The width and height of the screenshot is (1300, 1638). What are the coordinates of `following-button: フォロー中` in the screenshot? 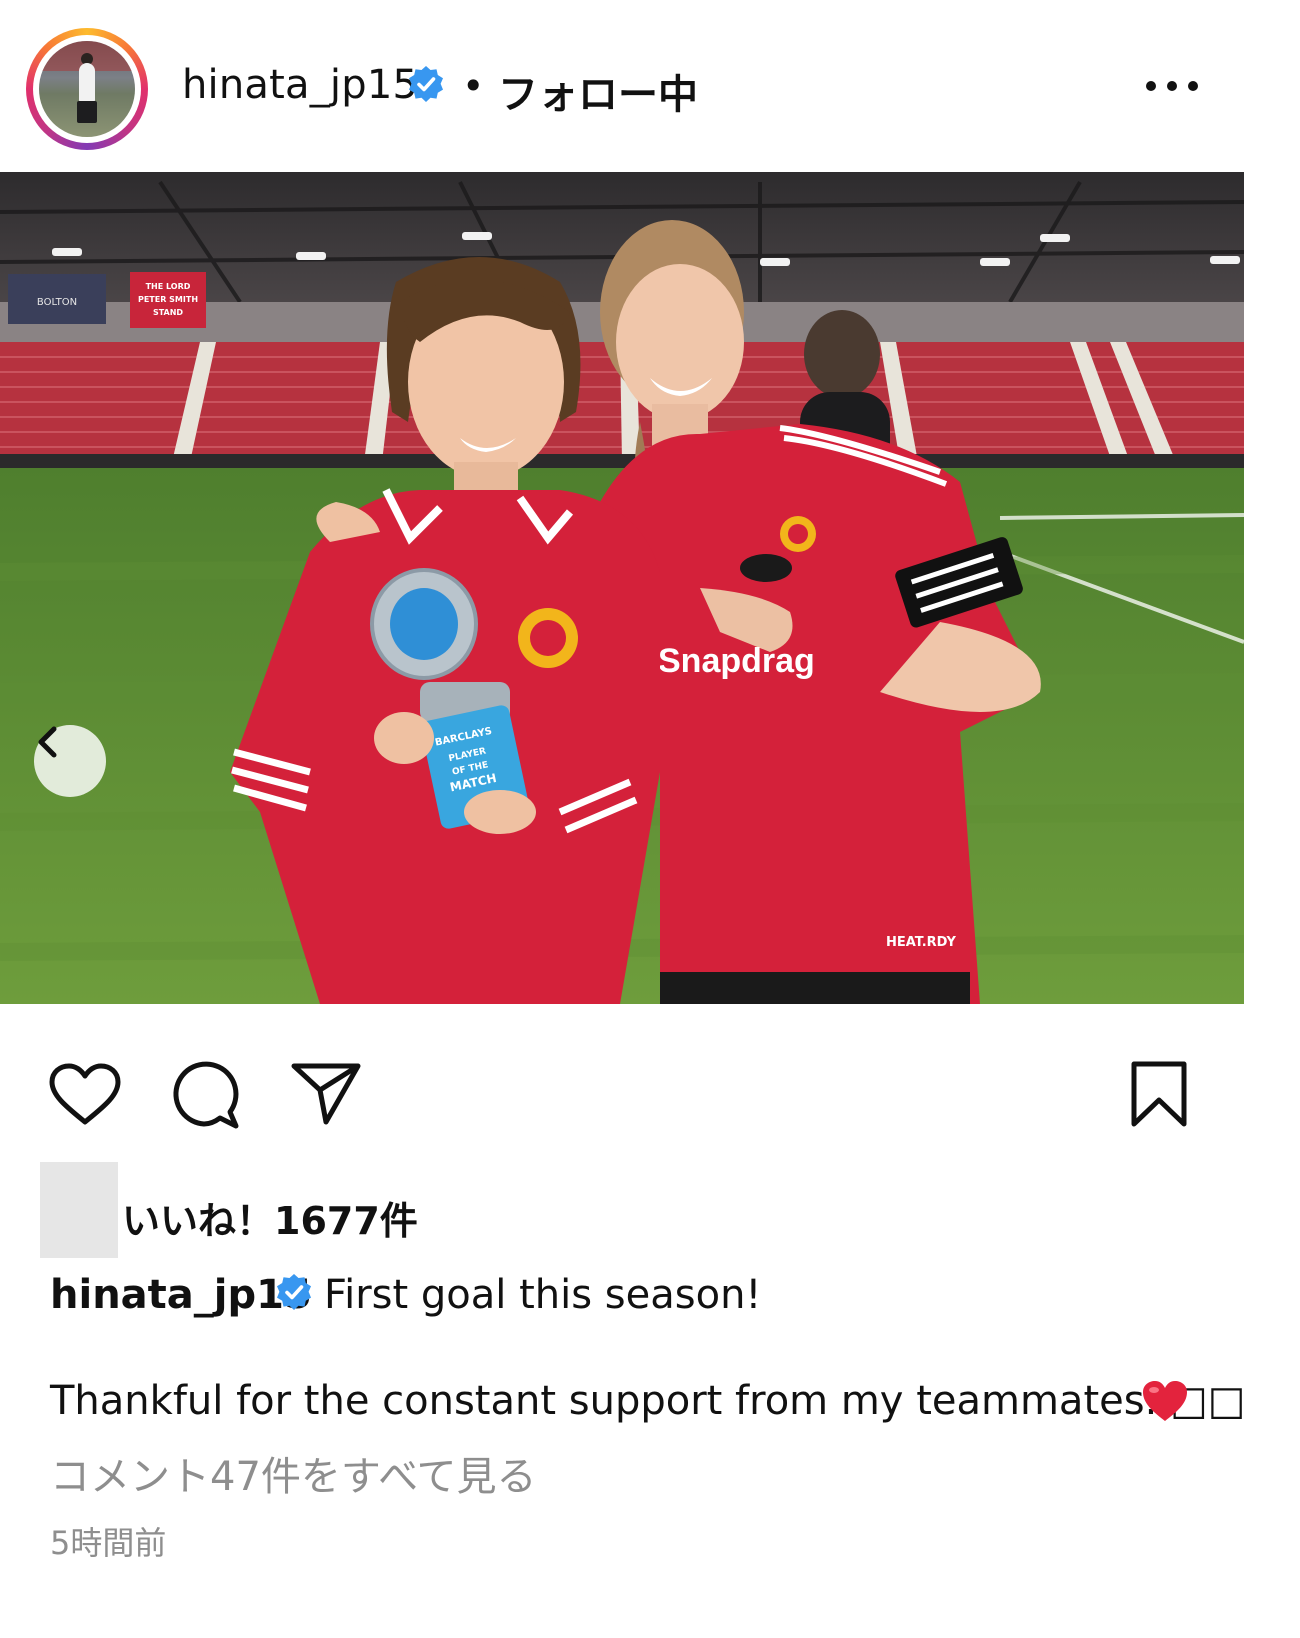 It's located at (598, 91).